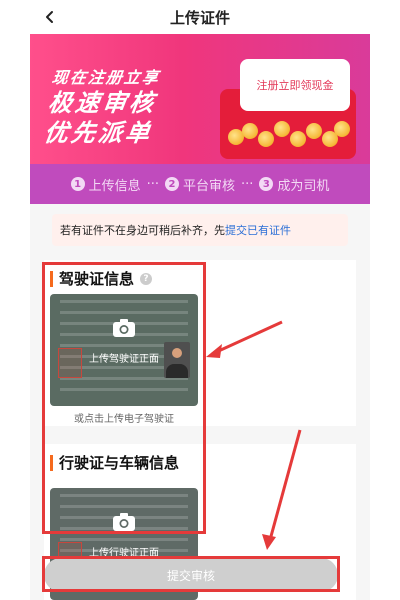  Describe the element at coordinates (289, 134) in the screenshot. I see `coins-graphic` at that location.